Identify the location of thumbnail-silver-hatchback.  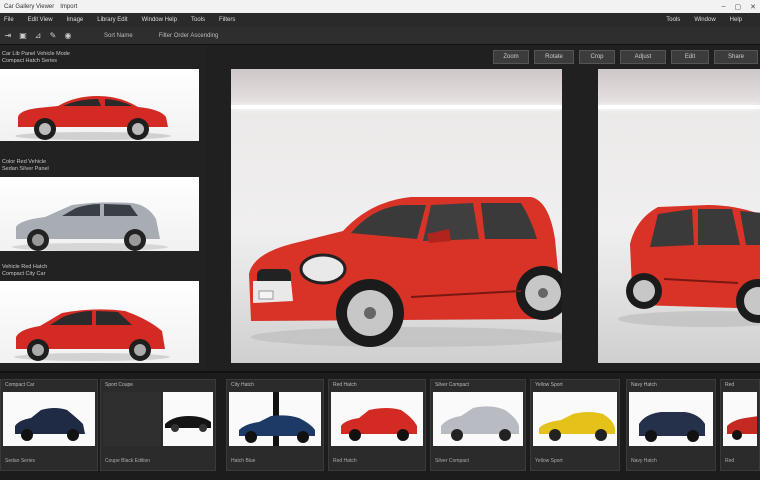
(99, 214).